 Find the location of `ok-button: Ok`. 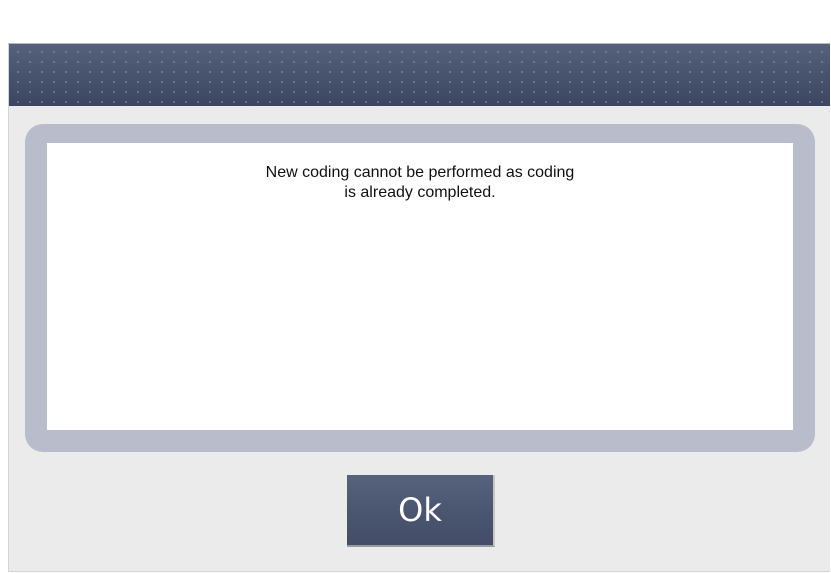

ok-button: Ok is located at coordinates (421, 511).